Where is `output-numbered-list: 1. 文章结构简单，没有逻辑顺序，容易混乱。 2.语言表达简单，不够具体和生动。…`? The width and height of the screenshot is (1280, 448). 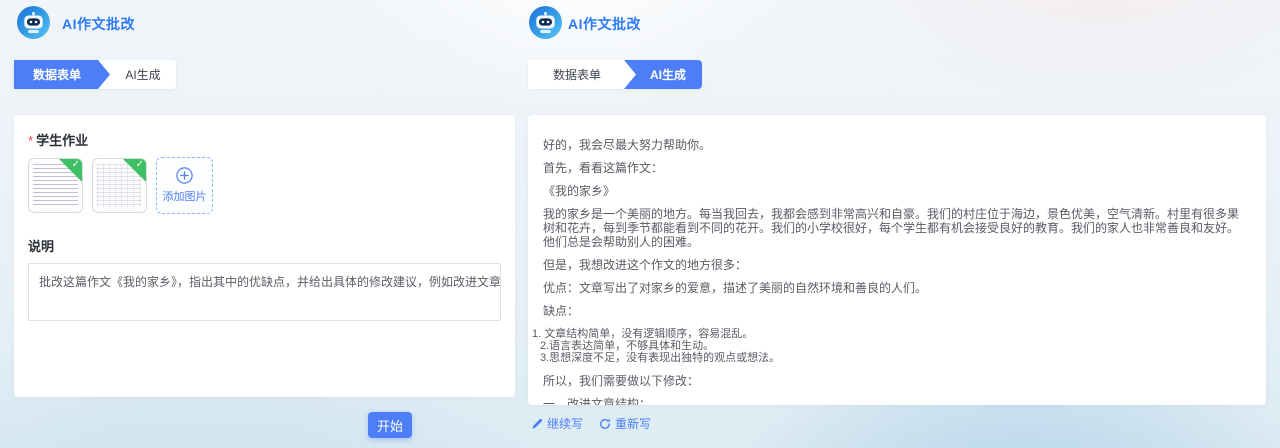 output-numbered-list: 1. 文章结构简单，没有逻辑顺序，容易混乱。 2.语言表达简单，不够具体和生动。… is located at coordinates (891, 346).